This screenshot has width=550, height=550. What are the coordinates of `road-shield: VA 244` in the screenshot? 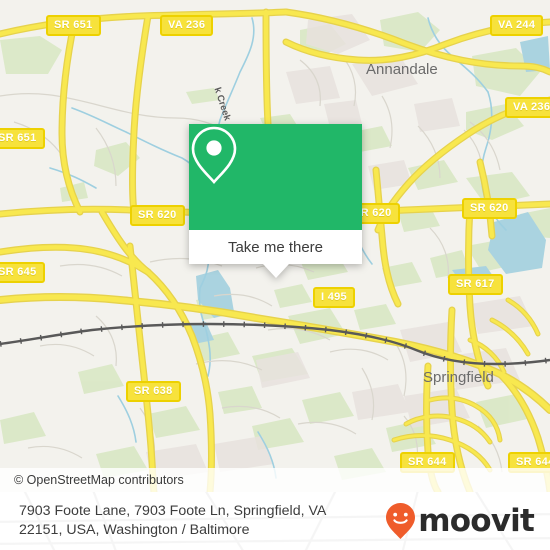 It's located at (517, 25).